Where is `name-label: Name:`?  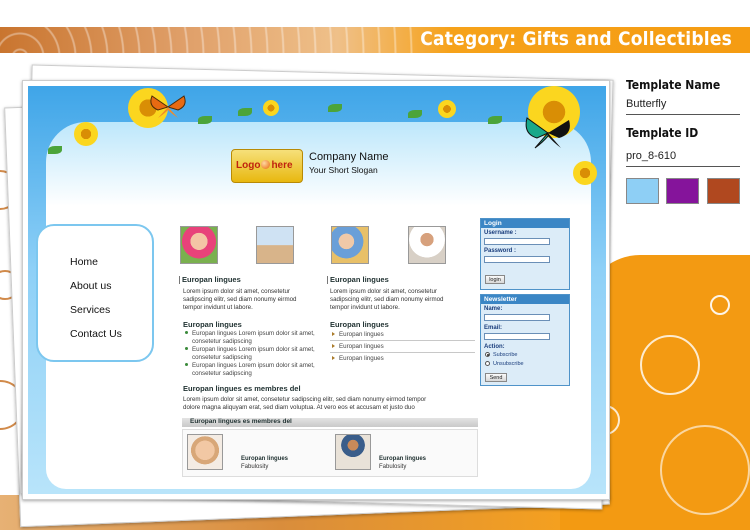
name-label: Name: is located at coordinates (493, 309).